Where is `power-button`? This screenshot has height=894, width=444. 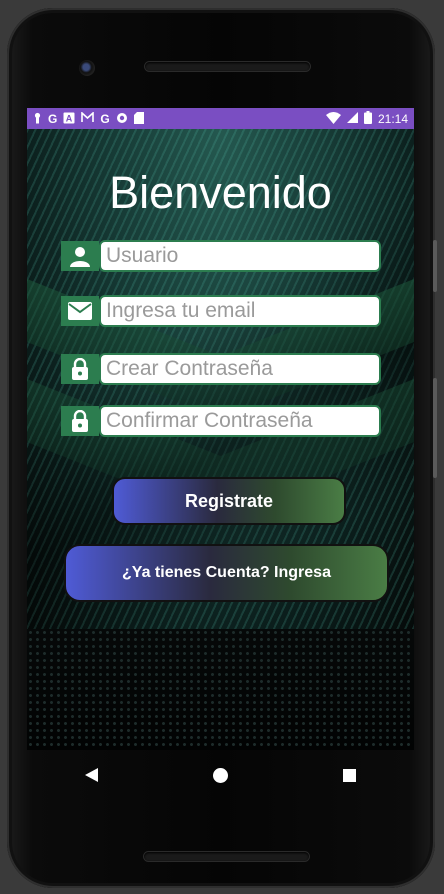
power-button is located at coordinates (435, 428).